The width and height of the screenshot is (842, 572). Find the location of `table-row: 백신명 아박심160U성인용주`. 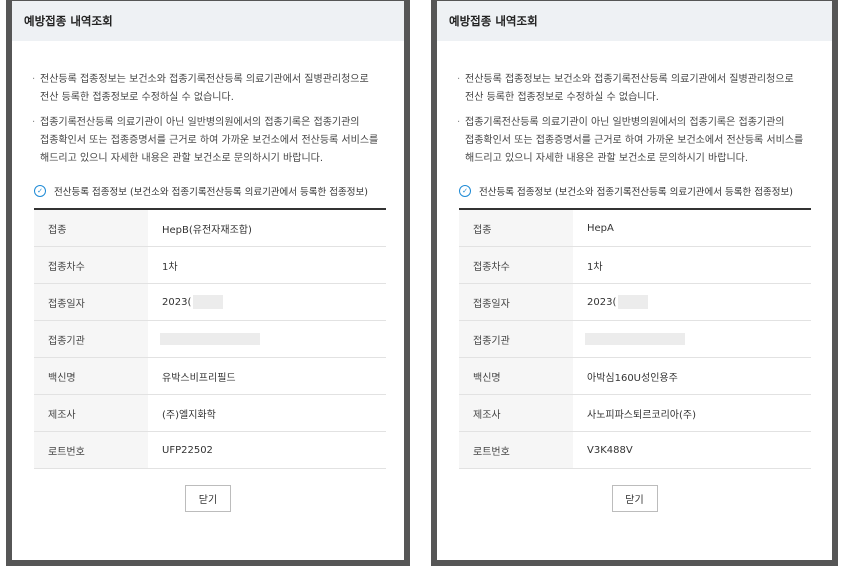

table-row: 백신명 아박심160U성인용주 is located at coordinates (635, 376).